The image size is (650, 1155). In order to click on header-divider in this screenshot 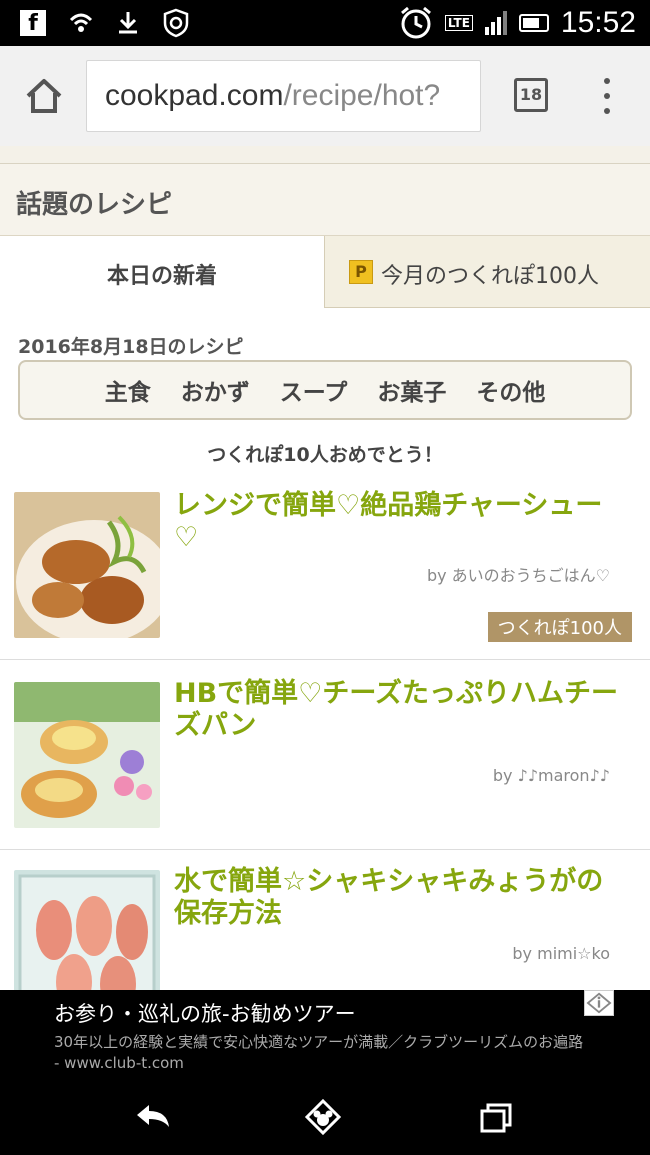, I will do `click(325, 155)`.